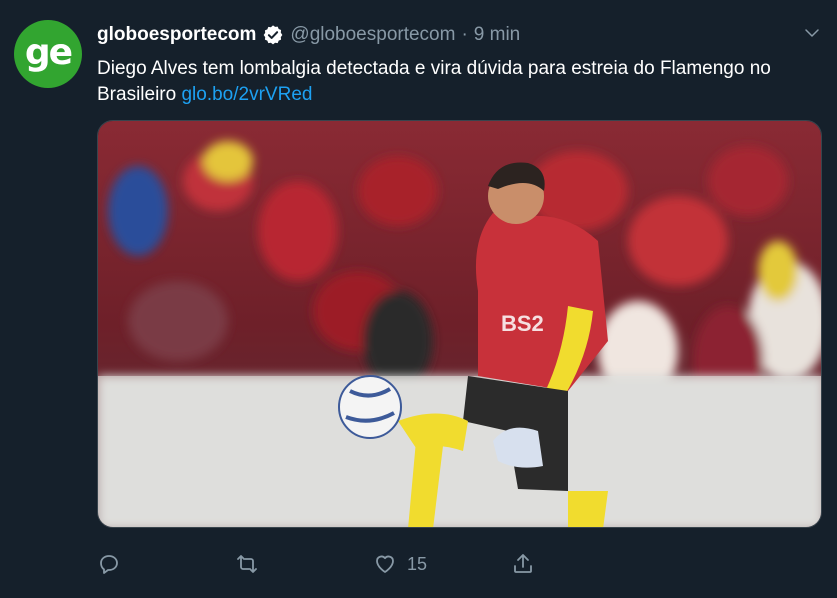  I want to click on like-button: 15, so click(400, 564).